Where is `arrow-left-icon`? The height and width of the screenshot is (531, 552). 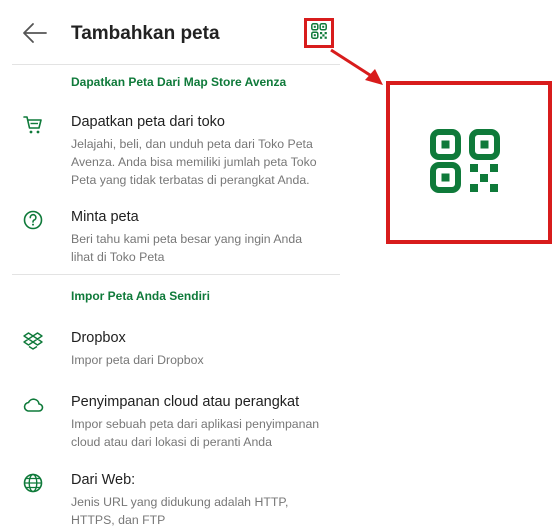
arrow-left-icon is located at coordinates (35, 33).